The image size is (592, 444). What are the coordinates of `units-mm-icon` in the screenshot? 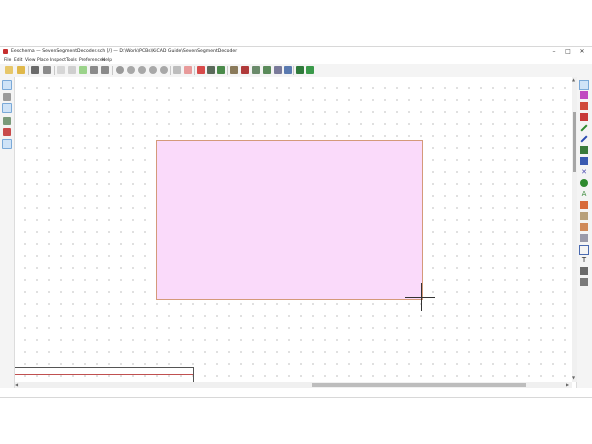 It's located at (7, 108).